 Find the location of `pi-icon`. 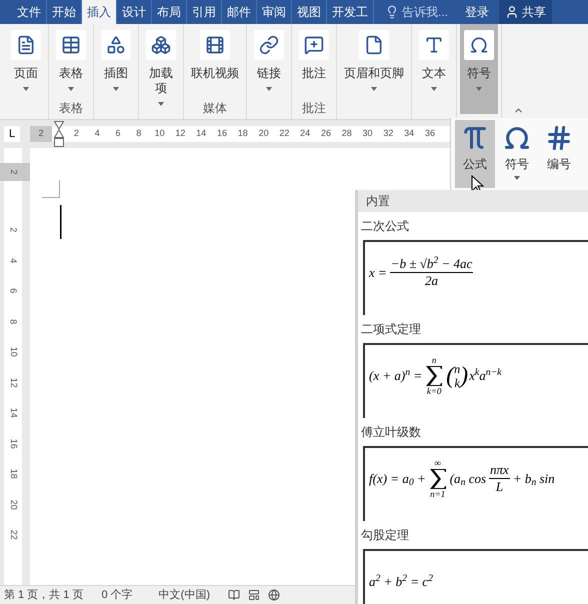

pi-icon is located at coordinates (475, 138).